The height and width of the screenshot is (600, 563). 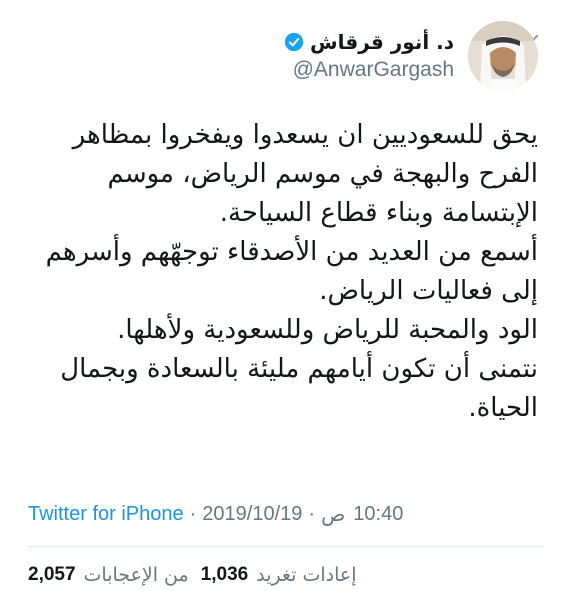 What do you see at coordinates (136, 575) in the screenshot?
I see `likes-label: من الإعجابات` at bounding box center [136, 575].